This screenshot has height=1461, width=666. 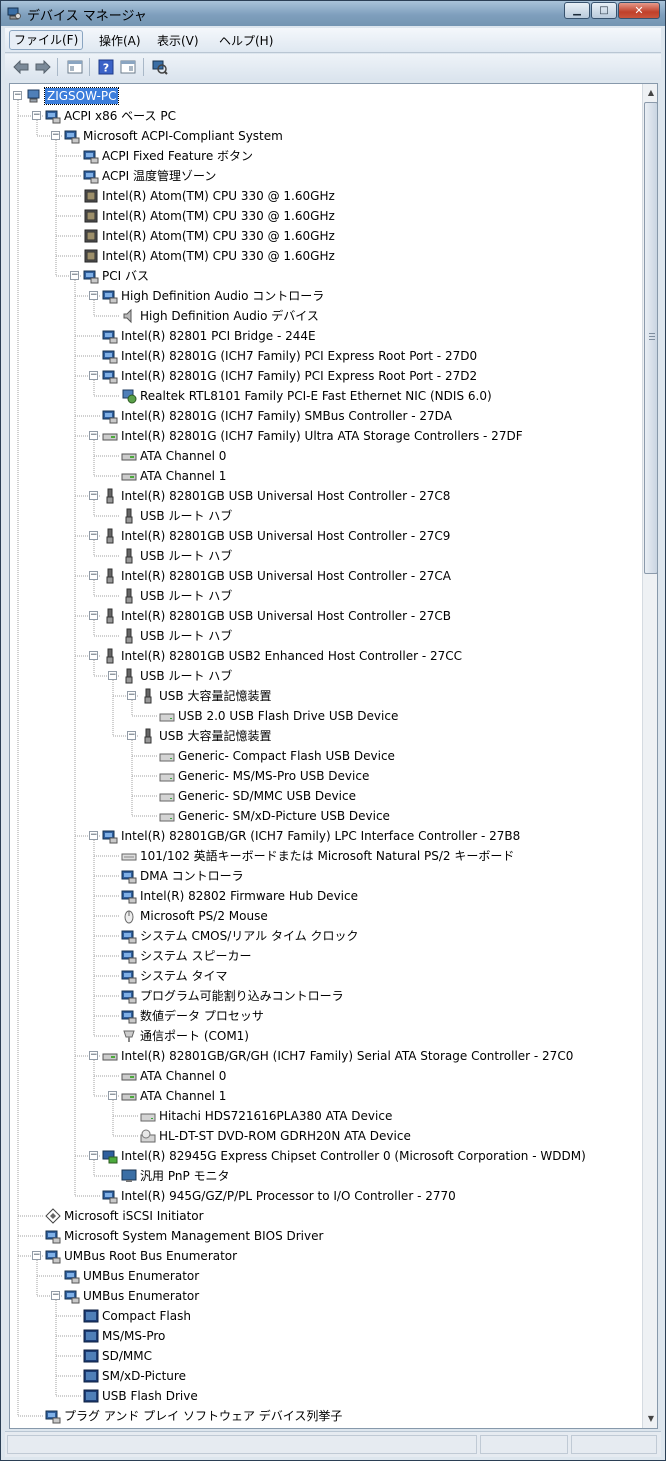 What do you see at coordinates (325, 916) in the screenshot?
I see `tree-node: Microsoft PS/2 Mouse` at bounding box center [325, 916].